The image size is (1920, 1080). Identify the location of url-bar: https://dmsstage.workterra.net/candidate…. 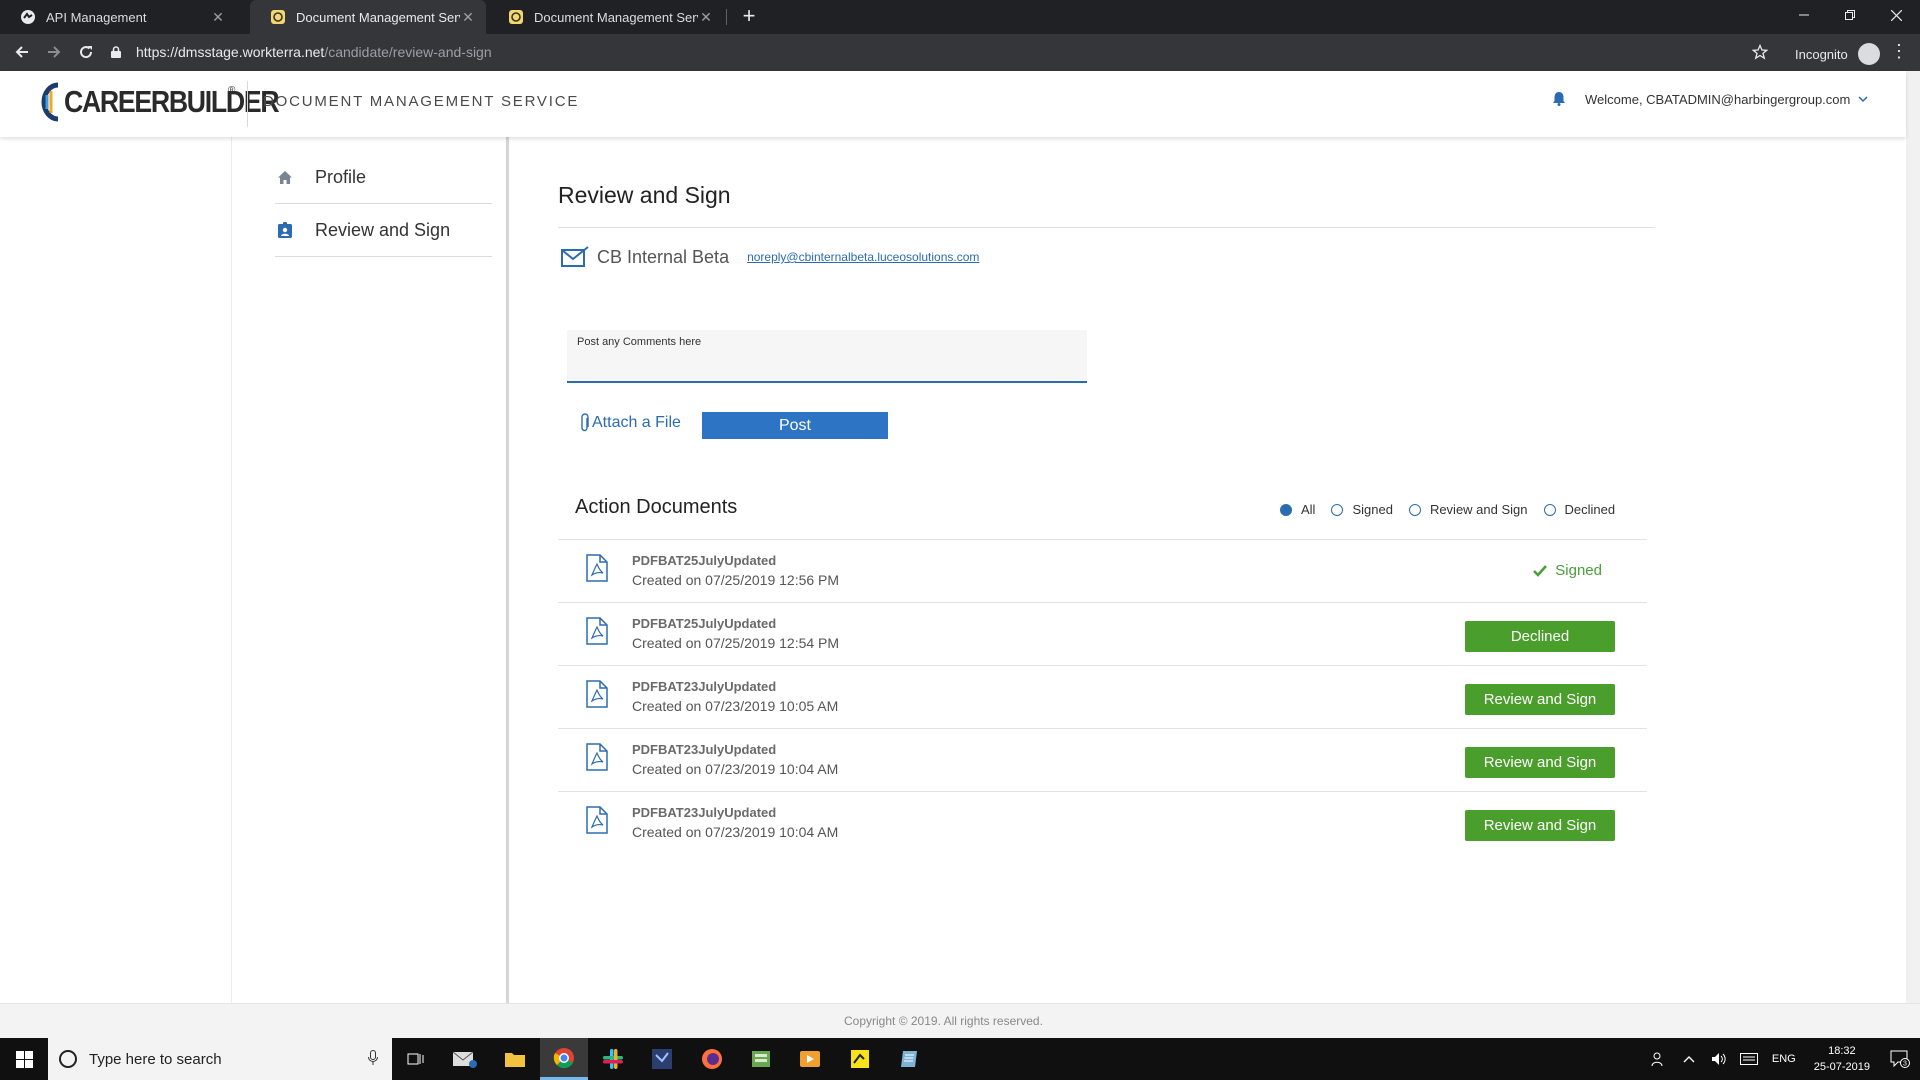
(941, 52).